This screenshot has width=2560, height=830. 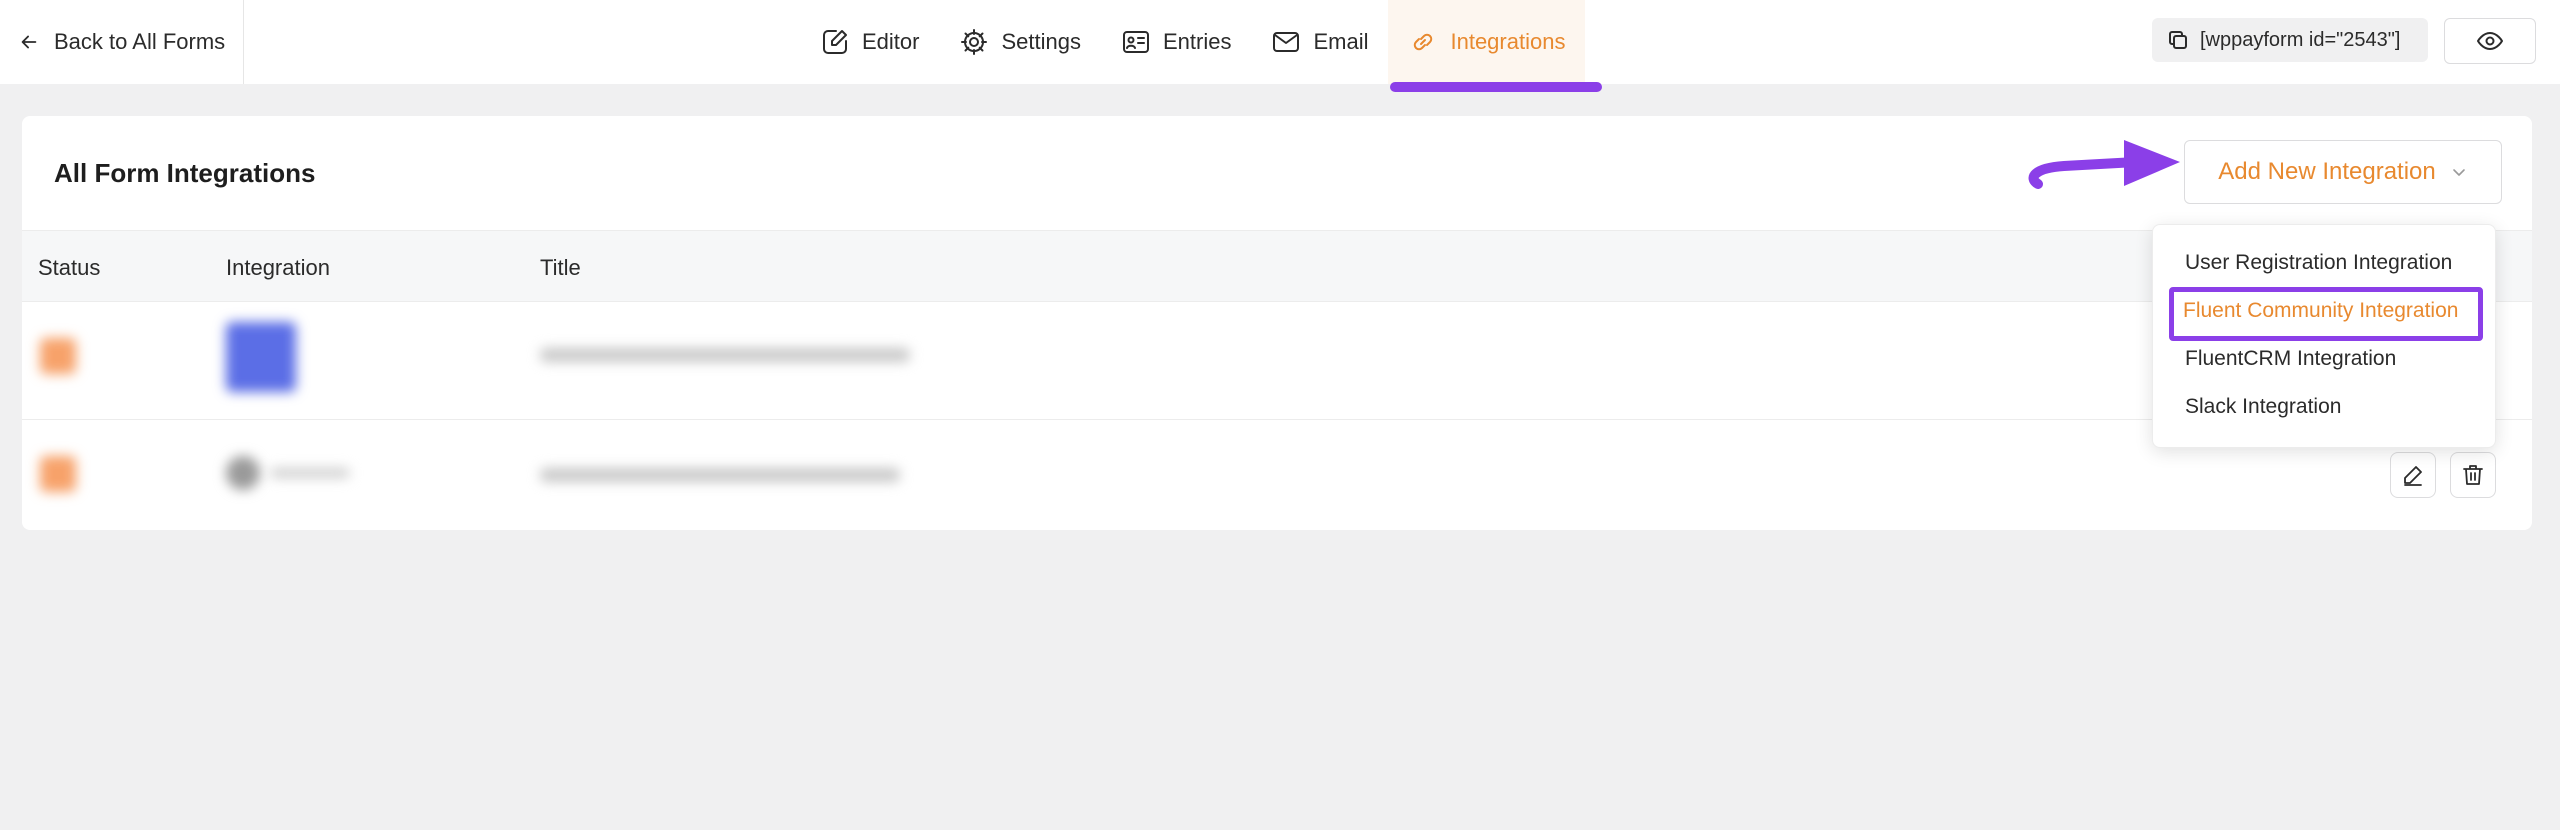 I want to click on back-to-forms-link: Back to All Forms, so click(x=122, y=42).